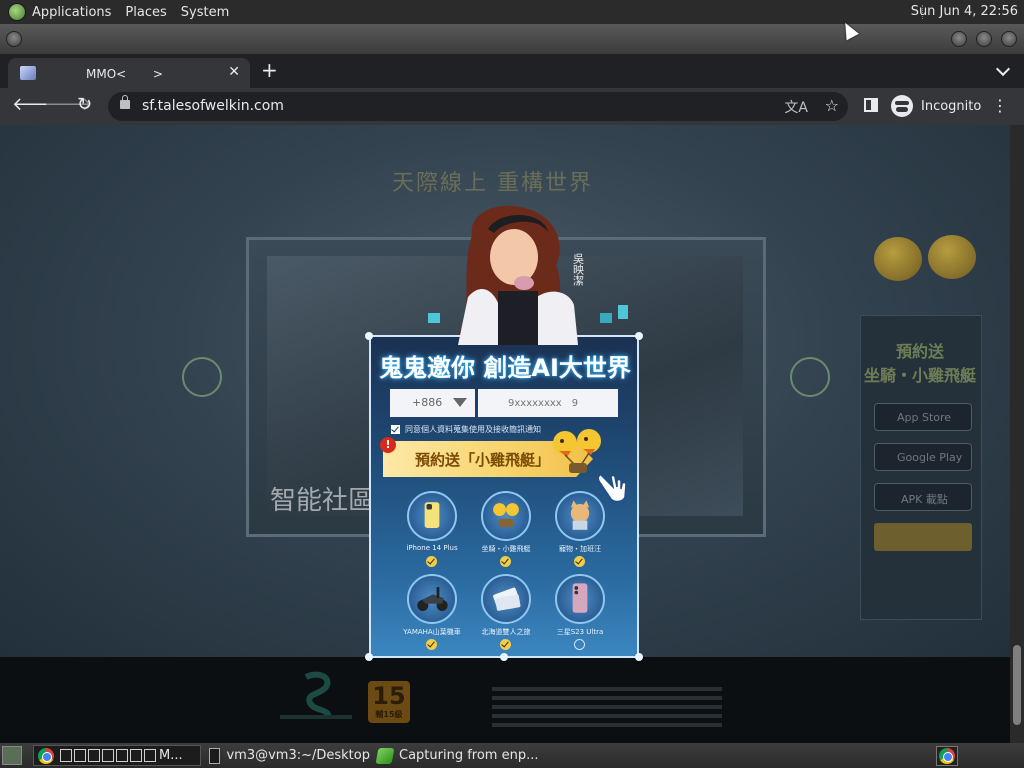 Image resolution: width=1024 pixels, height=768 pixels. I want to click on lock-icon, so click(125, 102).